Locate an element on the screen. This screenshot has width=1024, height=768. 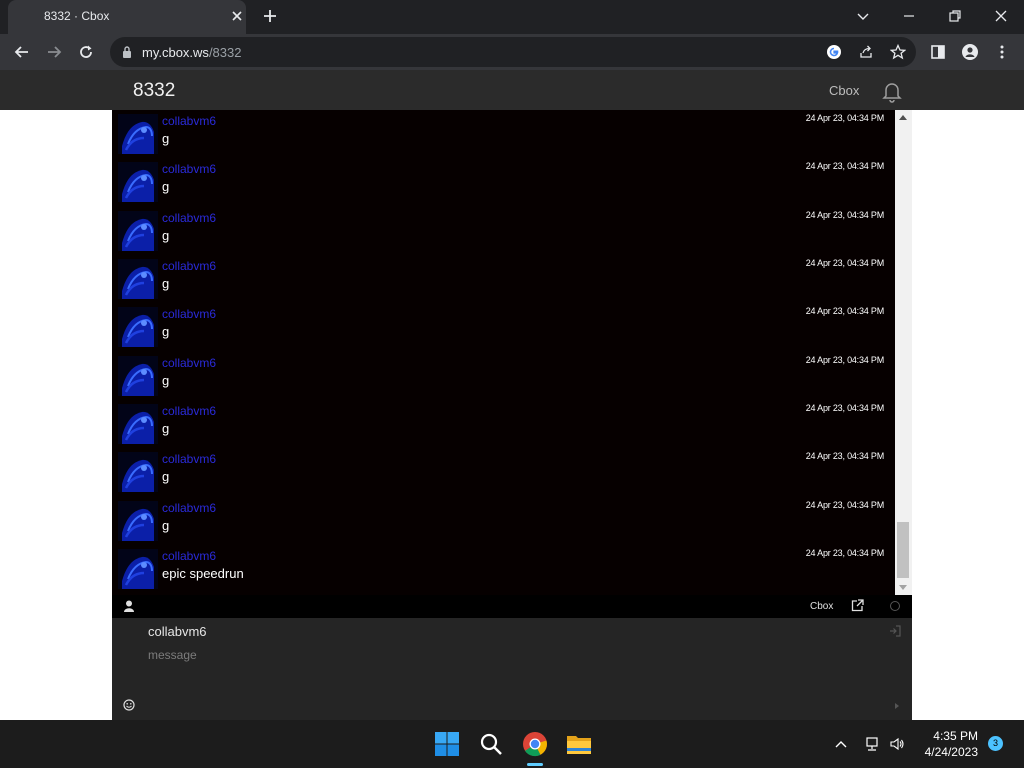
tab-title: 8332 · Cbox is located at coordinates (77, 16).